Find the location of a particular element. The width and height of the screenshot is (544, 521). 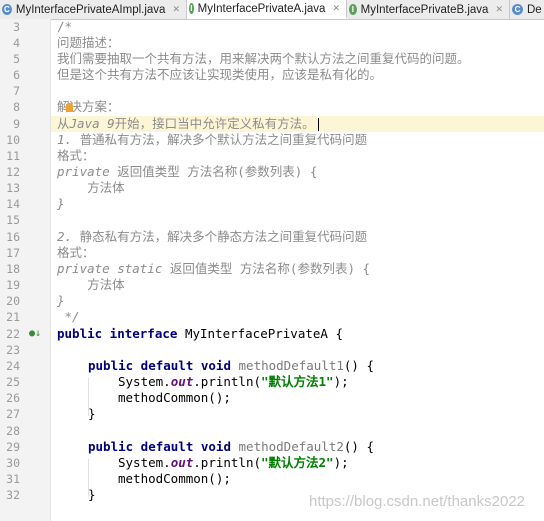

line-number: 6 is located at coordinates (16, 75).